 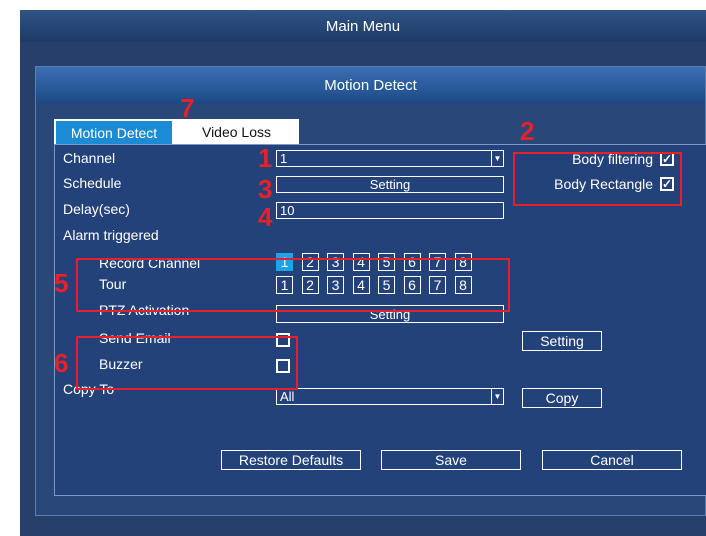 I want to click on channel-value: 1, so click(x=284, y=158).